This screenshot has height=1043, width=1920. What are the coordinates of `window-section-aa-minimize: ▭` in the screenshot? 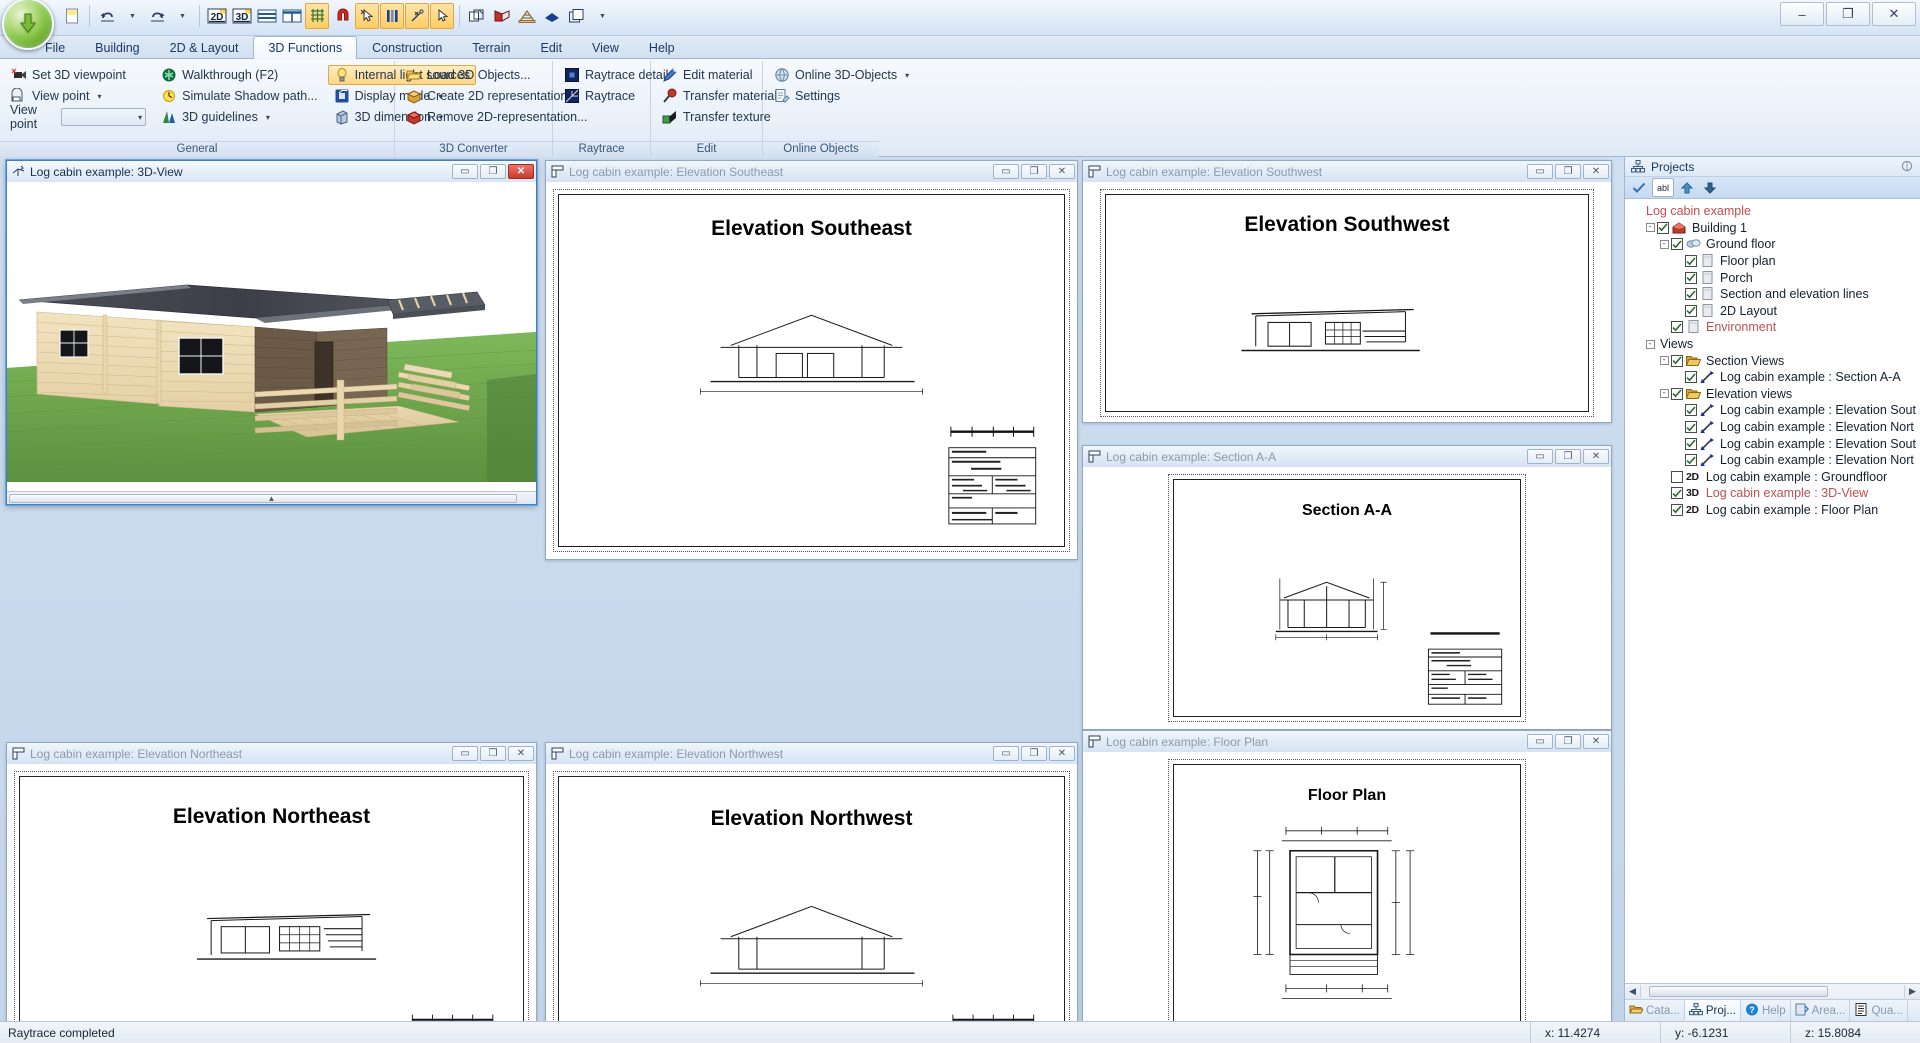 It's located at (1540, 456).